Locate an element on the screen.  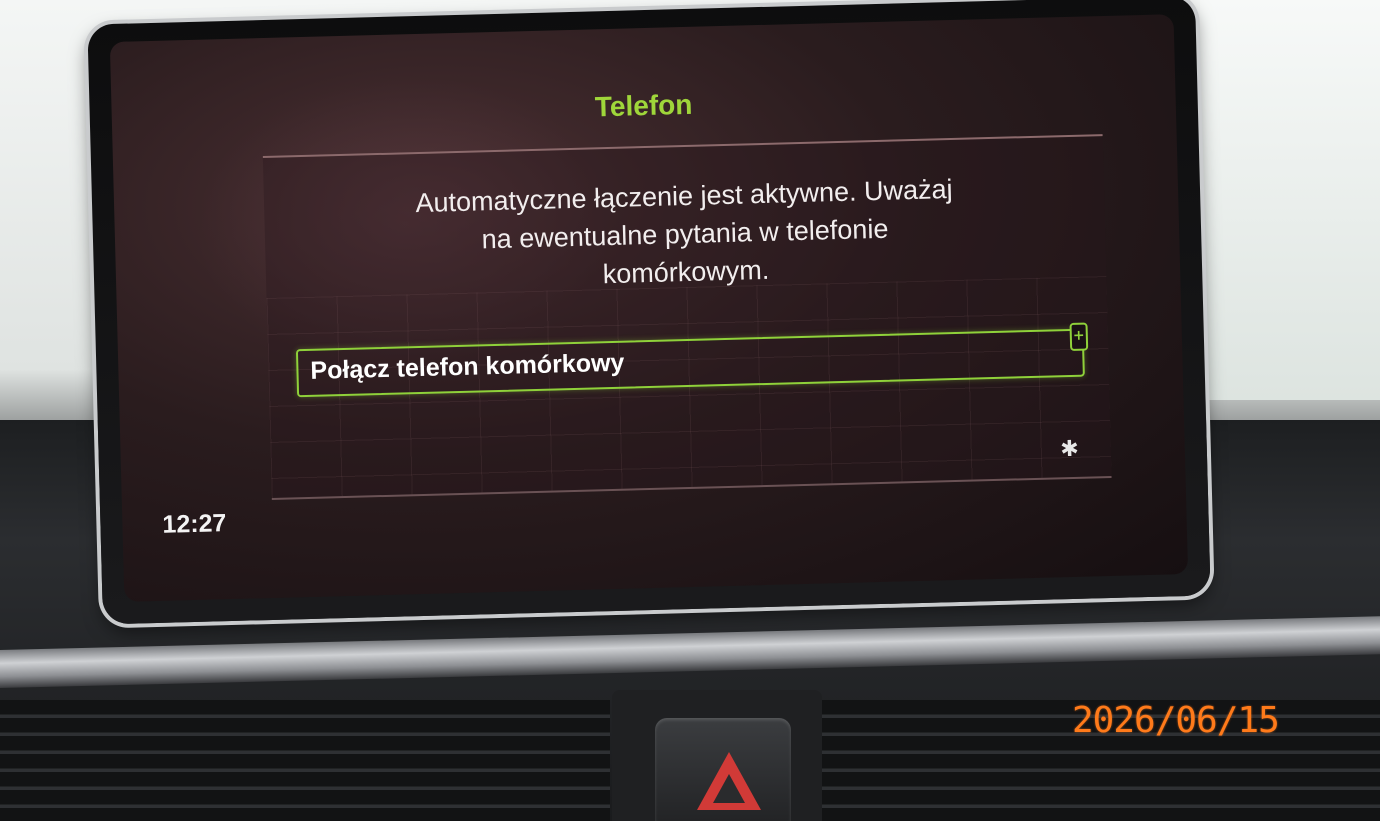
bluetooth-icon: ✱ is located at coordinates (1070, 449).